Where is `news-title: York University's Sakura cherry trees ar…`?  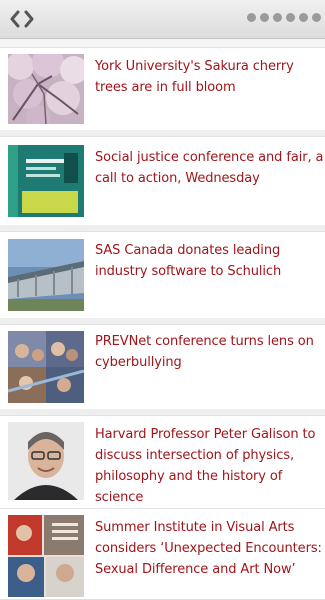 news-title: York University's Sakura cherry trees ar… is located at coordinates (210, 77).